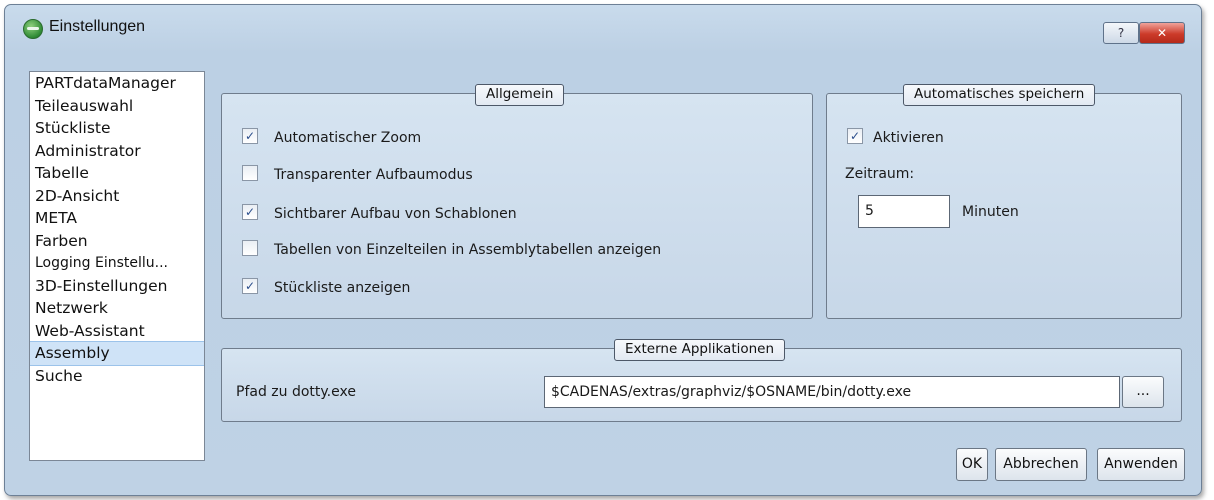  What do you see at coordinates (700, 350) in the screenshot?
I see `external-apps-title: Externe Applikationen` at bounding box center [700, 350].